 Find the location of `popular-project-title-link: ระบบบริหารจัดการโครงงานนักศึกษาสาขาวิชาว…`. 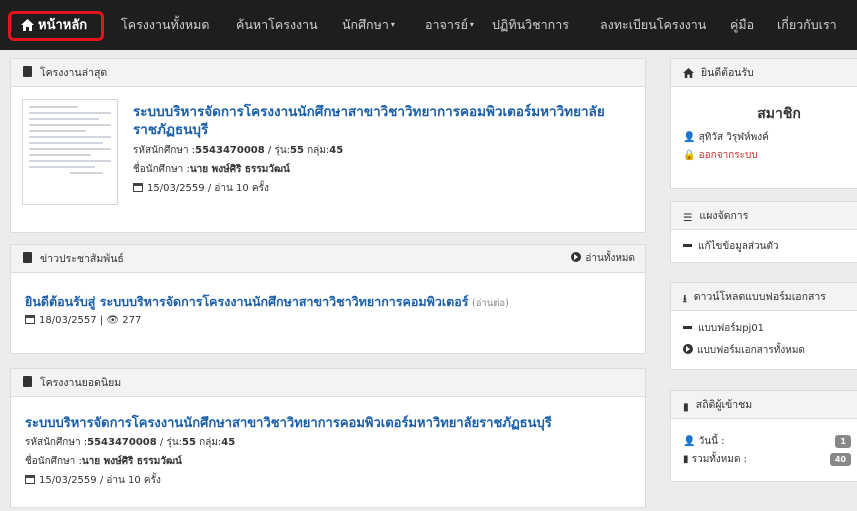

popular-project-title-link: ระบบบริหารจัดการโครงงานนักศึกษาสาขาวิชาว… is located at coordinates (332, 424).